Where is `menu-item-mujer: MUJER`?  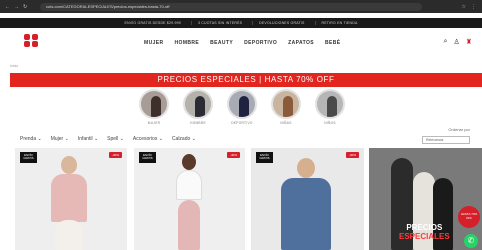 menu-item-mujer: MUJER is located at coordinates (154, 43).